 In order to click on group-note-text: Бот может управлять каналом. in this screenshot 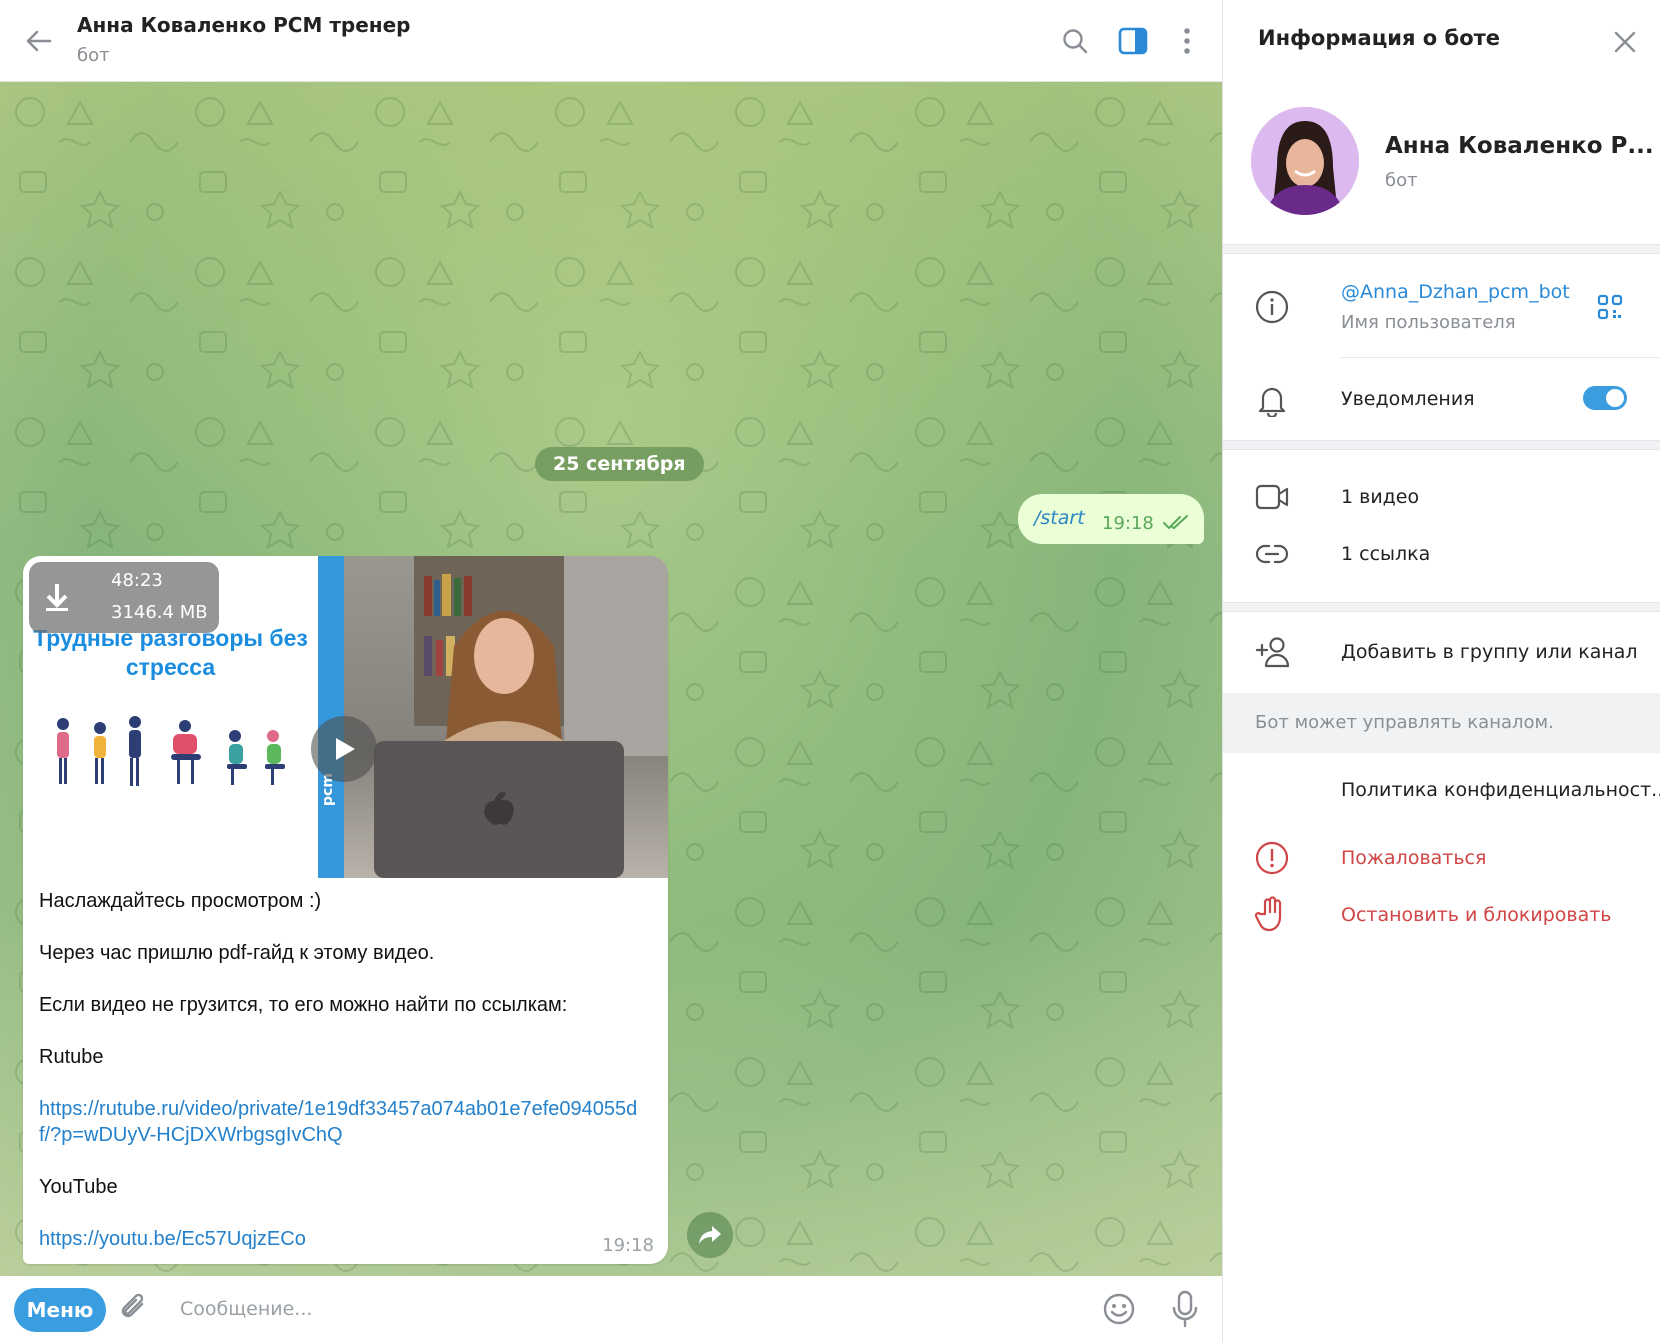, I will do `click(1404, 722)`.